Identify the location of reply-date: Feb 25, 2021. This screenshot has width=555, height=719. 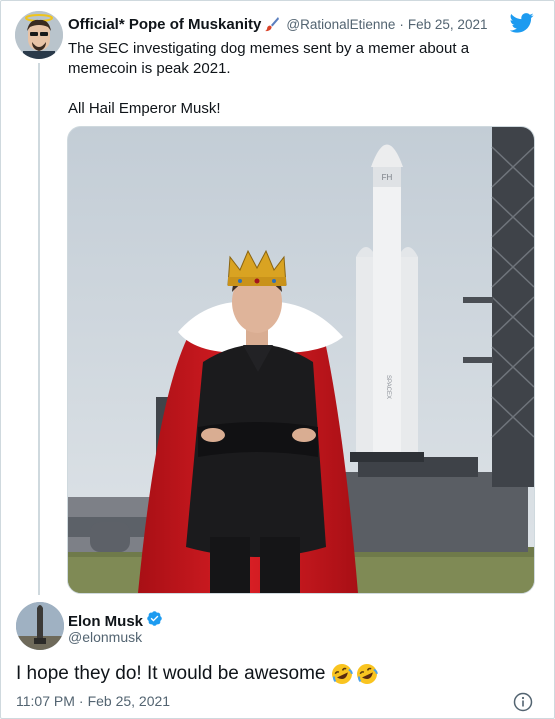
(129, 701).